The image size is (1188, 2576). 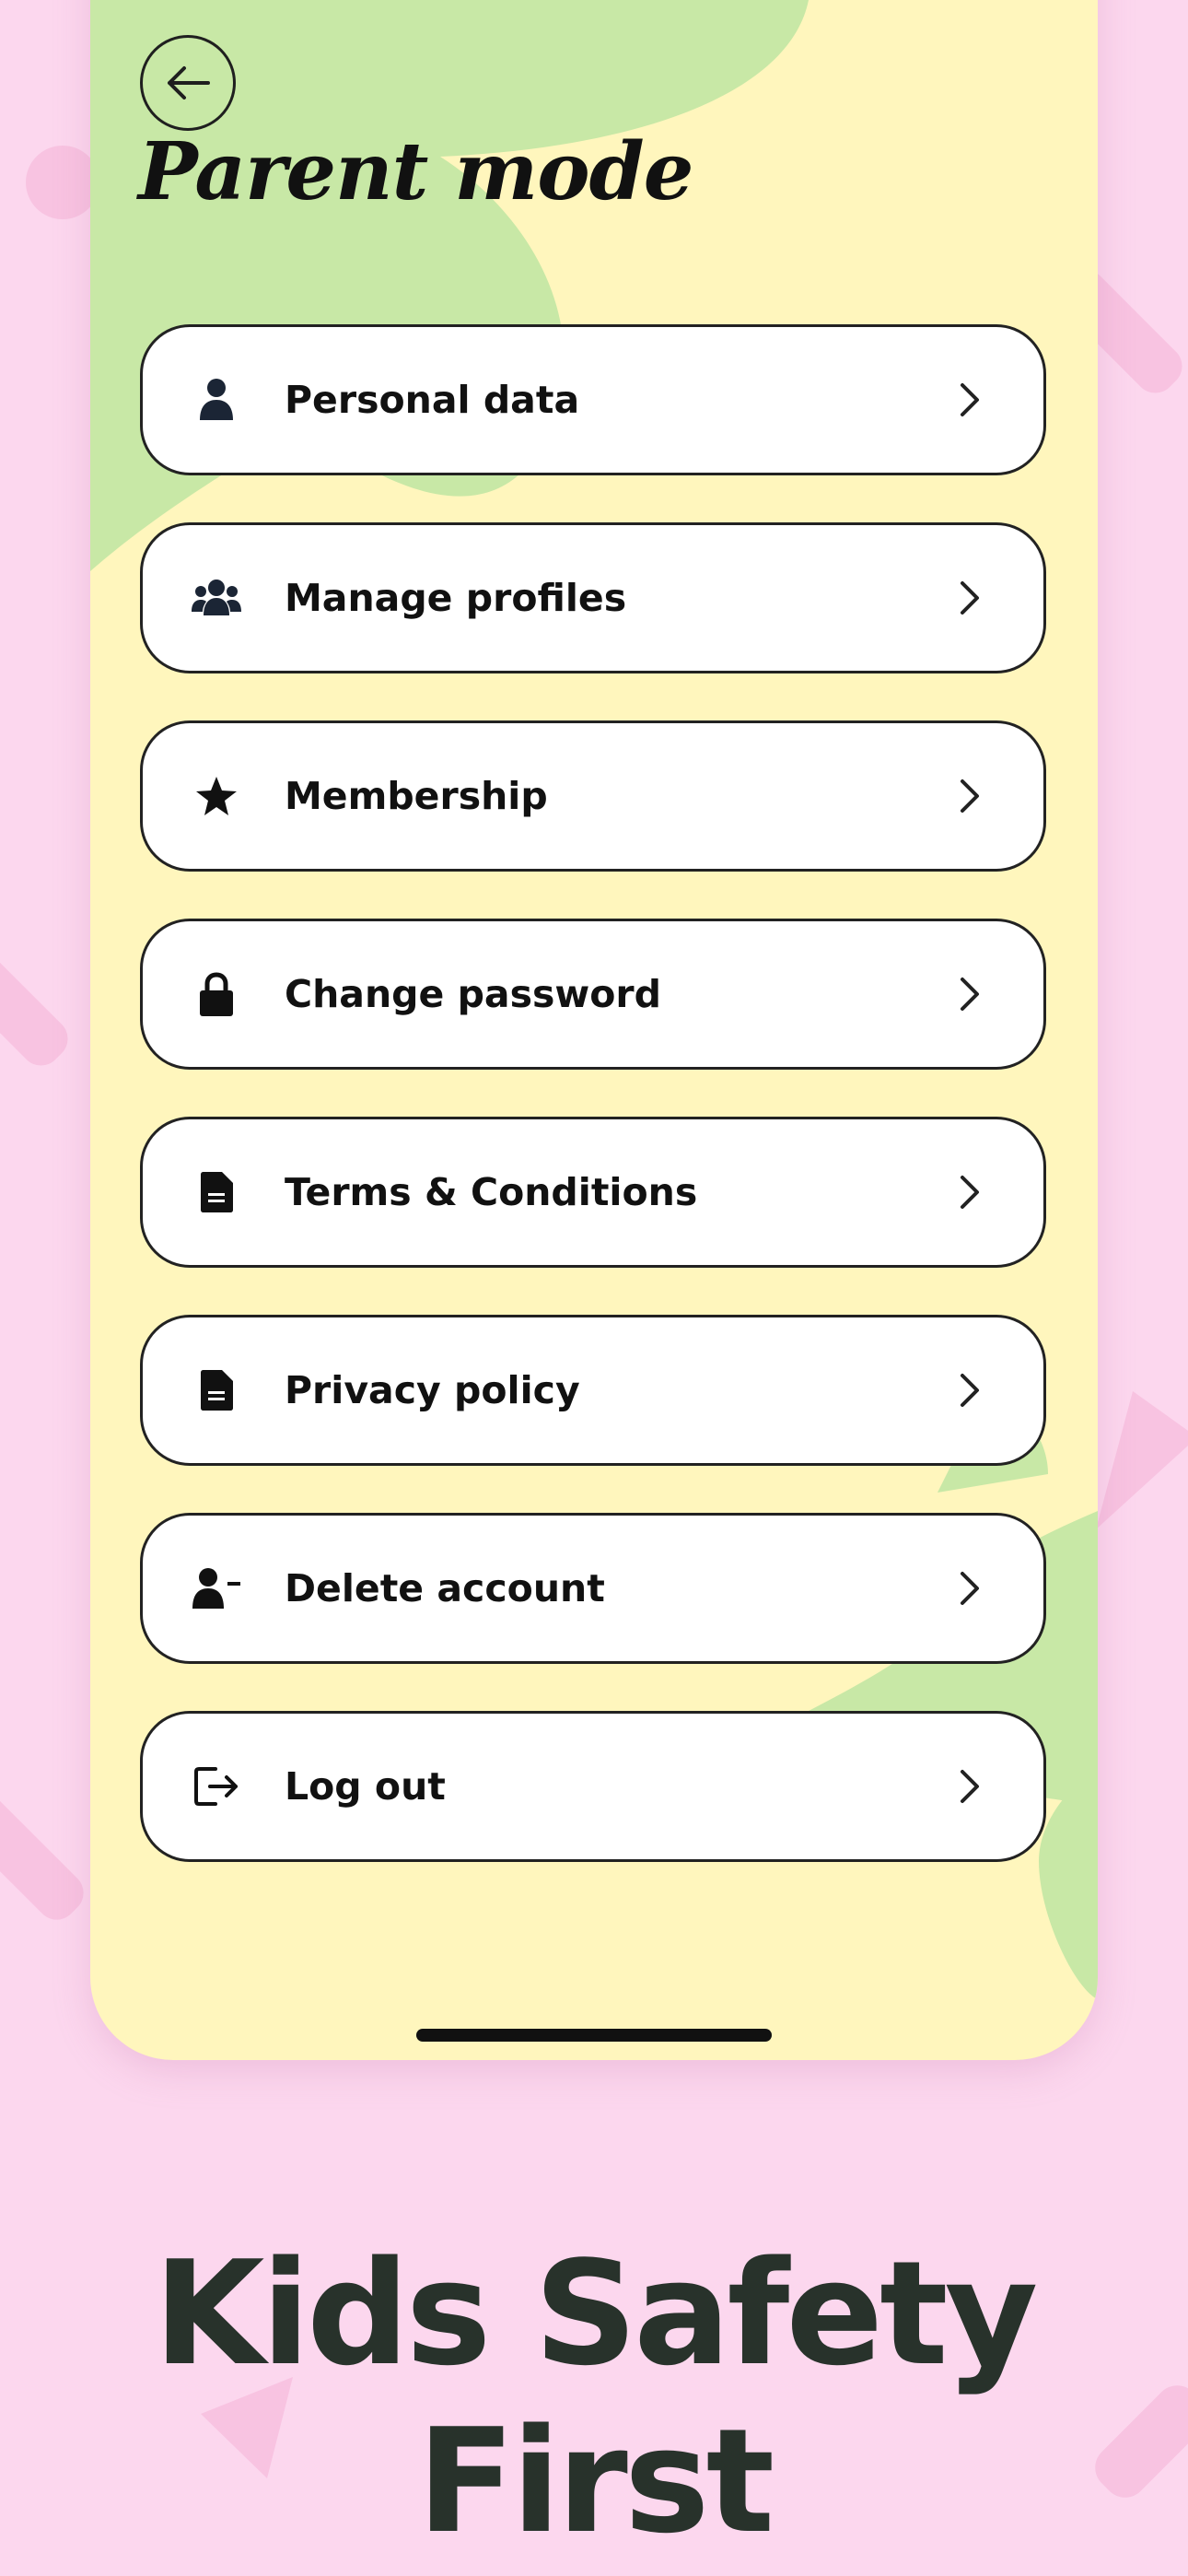 What do you see at coordinates (216, 1787) in the screenshot?
I see `logout-icon` at bounding box center [216, 1787].